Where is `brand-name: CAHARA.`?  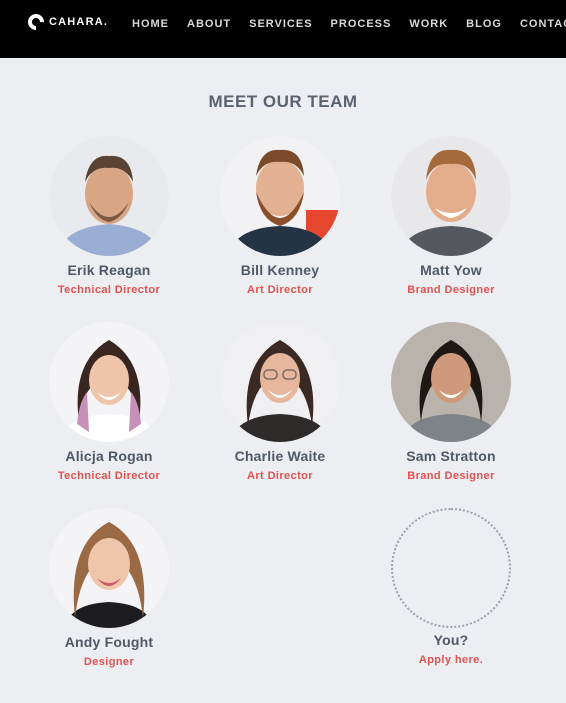 brand-name: CAHARA. is located at coordinates (79, 22).